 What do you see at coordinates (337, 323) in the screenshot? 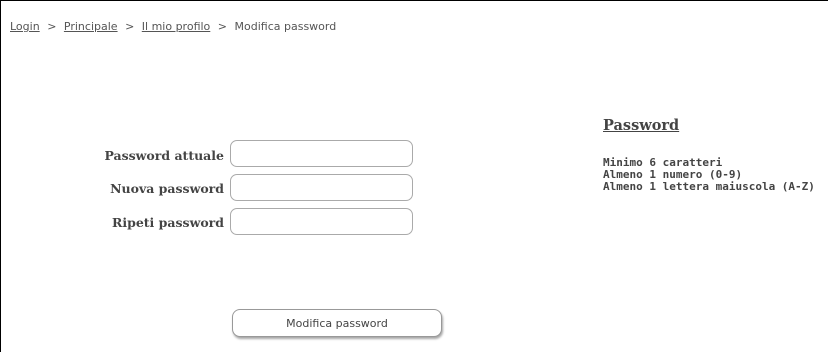
I see `change-password-button: Modifica password` at bounding box center [337, 323].